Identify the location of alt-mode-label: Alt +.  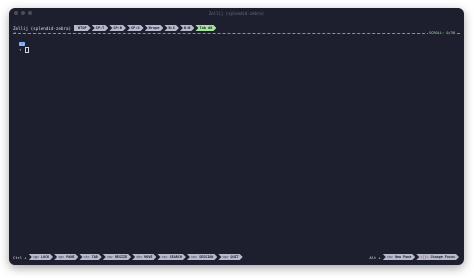
(375, 257).